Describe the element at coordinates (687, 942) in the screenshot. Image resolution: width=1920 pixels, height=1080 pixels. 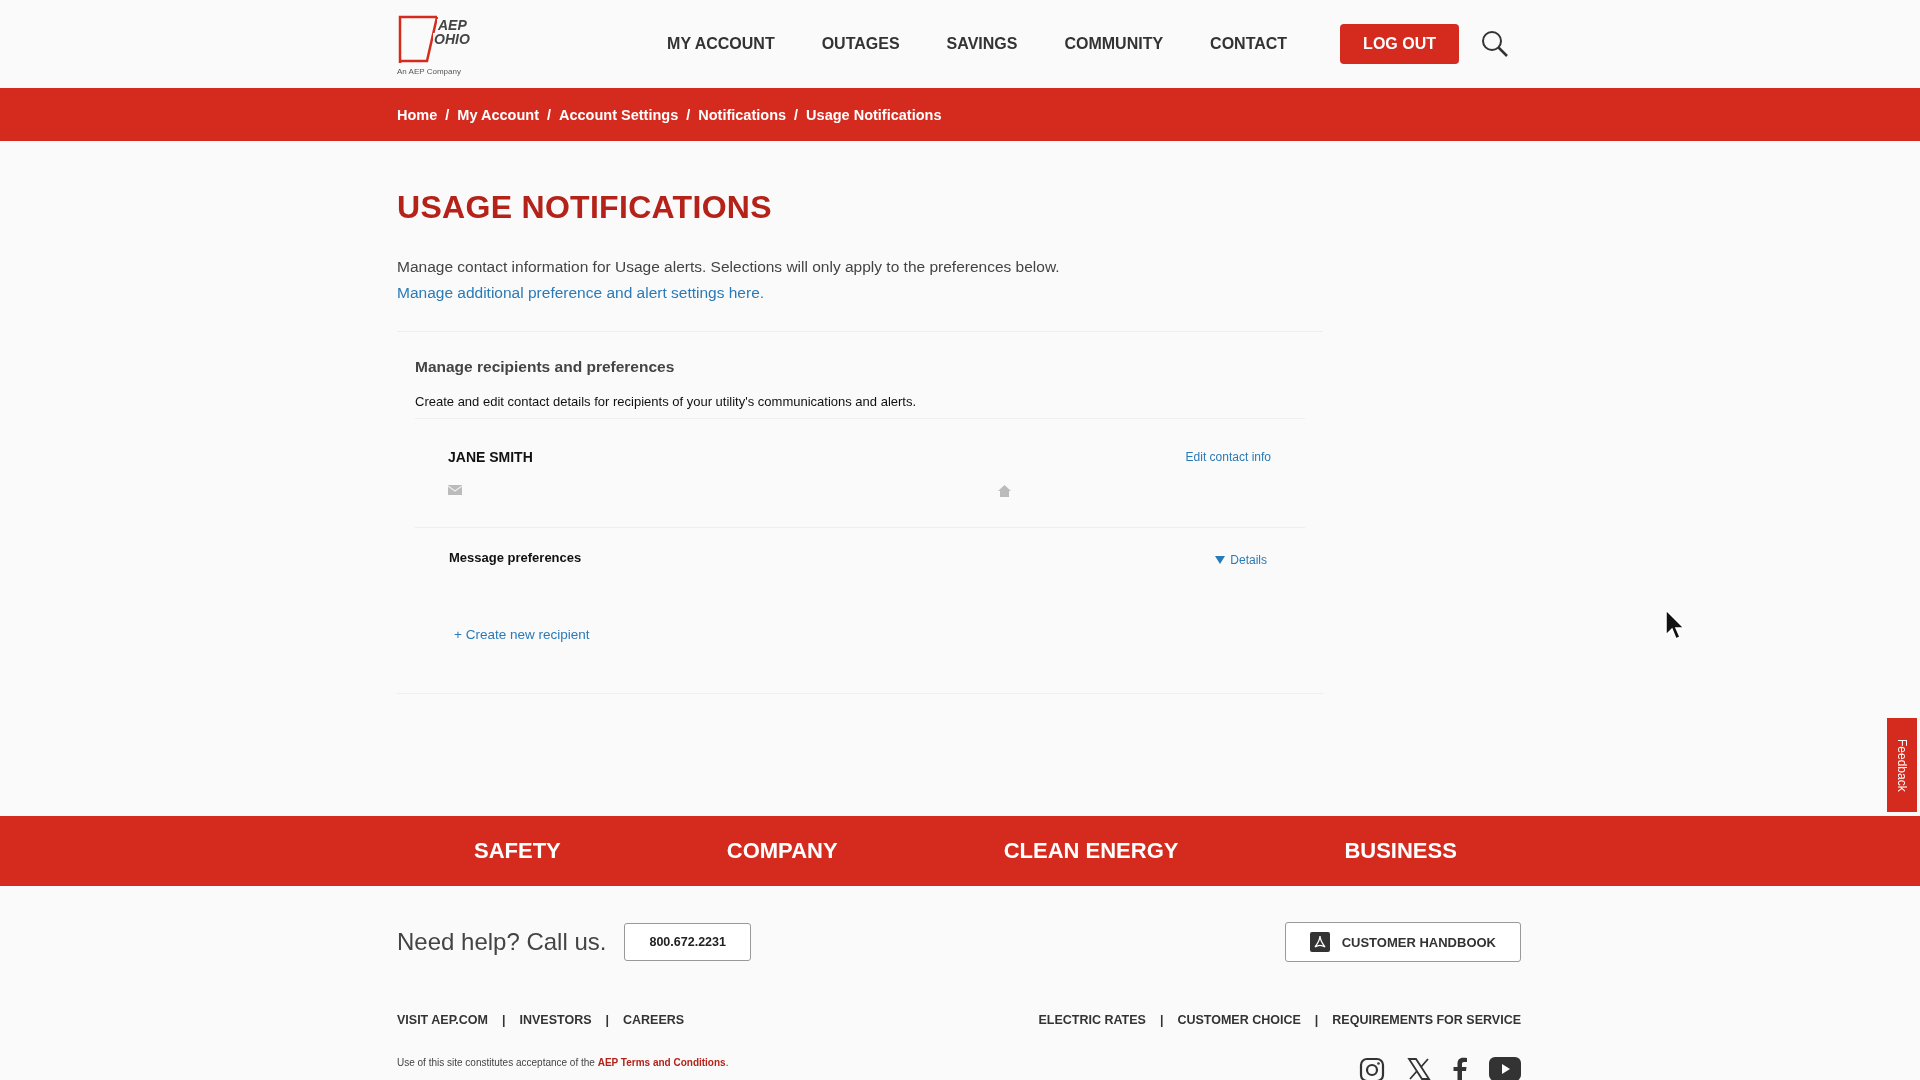
I see `phone-button: 800.672.2231` at that location.